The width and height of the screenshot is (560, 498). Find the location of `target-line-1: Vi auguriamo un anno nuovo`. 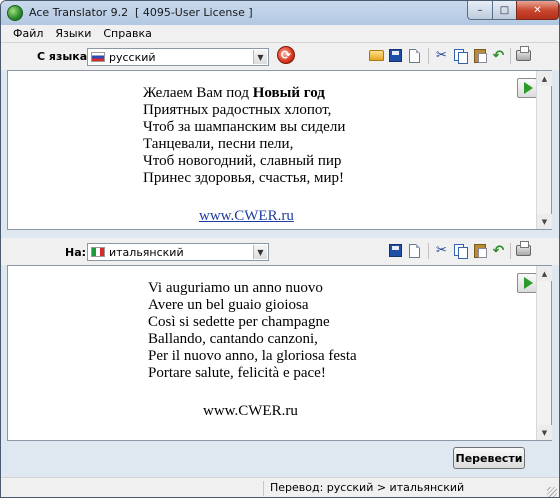

target-line-1: Vi auguriamo un anno nuovo is located at coordinates (235, 288).